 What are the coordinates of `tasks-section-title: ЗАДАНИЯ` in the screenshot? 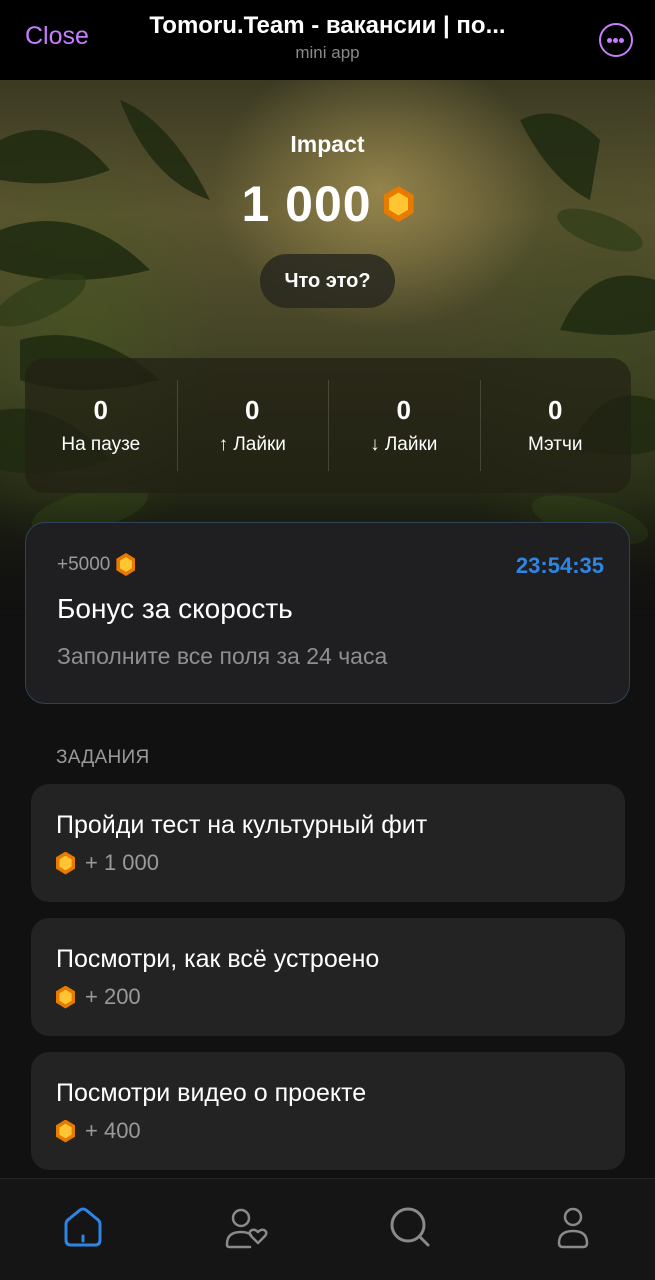 It's located at (103, 757).